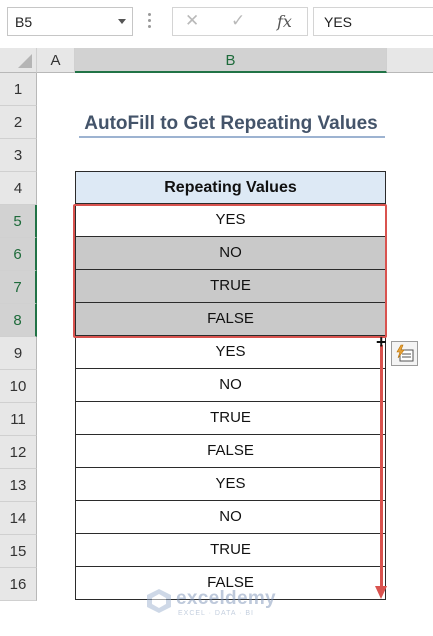 This screenshot has height=636, width=433. Describe the element at coordinates (18, 287) in the screenshot. I see `row-header-7: 7` at that location.